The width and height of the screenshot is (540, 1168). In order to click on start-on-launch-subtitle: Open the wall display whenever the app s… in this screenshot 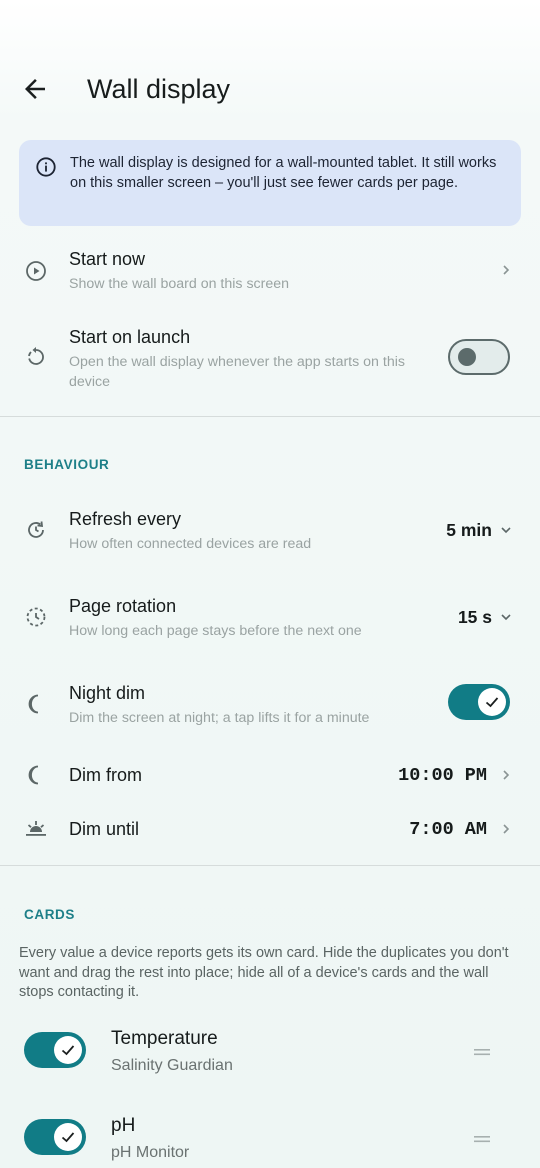, I will do `click(237, 372)`.